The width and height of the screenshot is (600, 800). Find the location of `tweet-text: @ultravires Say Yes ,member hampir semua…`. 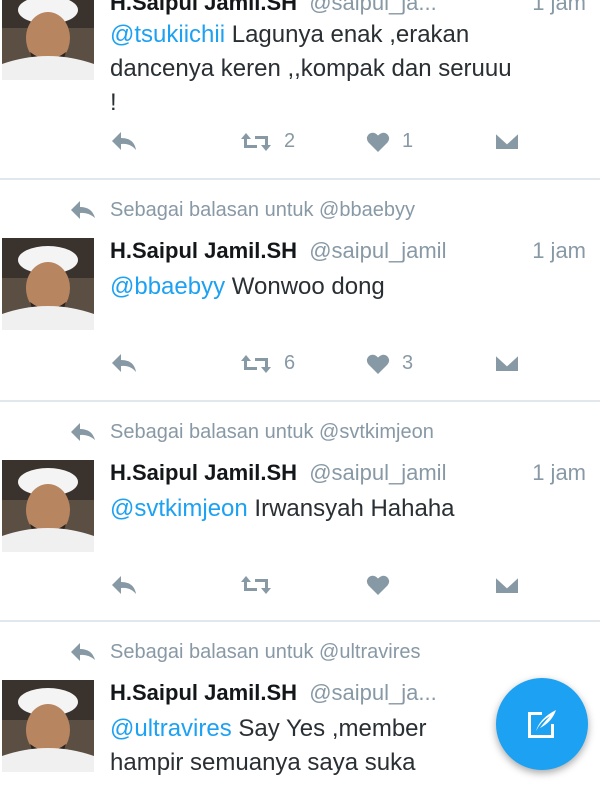

tweet-text: @ultravires Say Yes ,member hampir semua… is located at coordinates (330, 746).